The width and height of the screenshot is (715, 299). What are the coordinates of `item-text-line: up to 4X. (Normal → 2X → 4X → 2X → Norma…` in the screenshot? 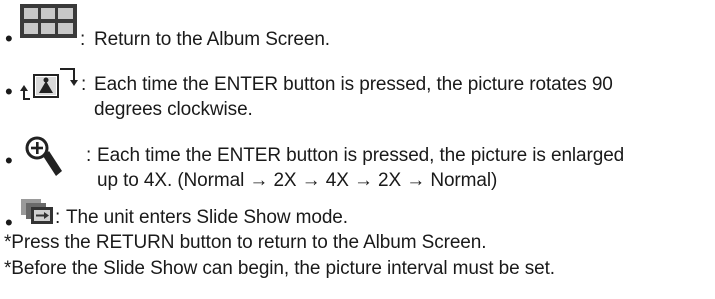 It's located at (297, 180).